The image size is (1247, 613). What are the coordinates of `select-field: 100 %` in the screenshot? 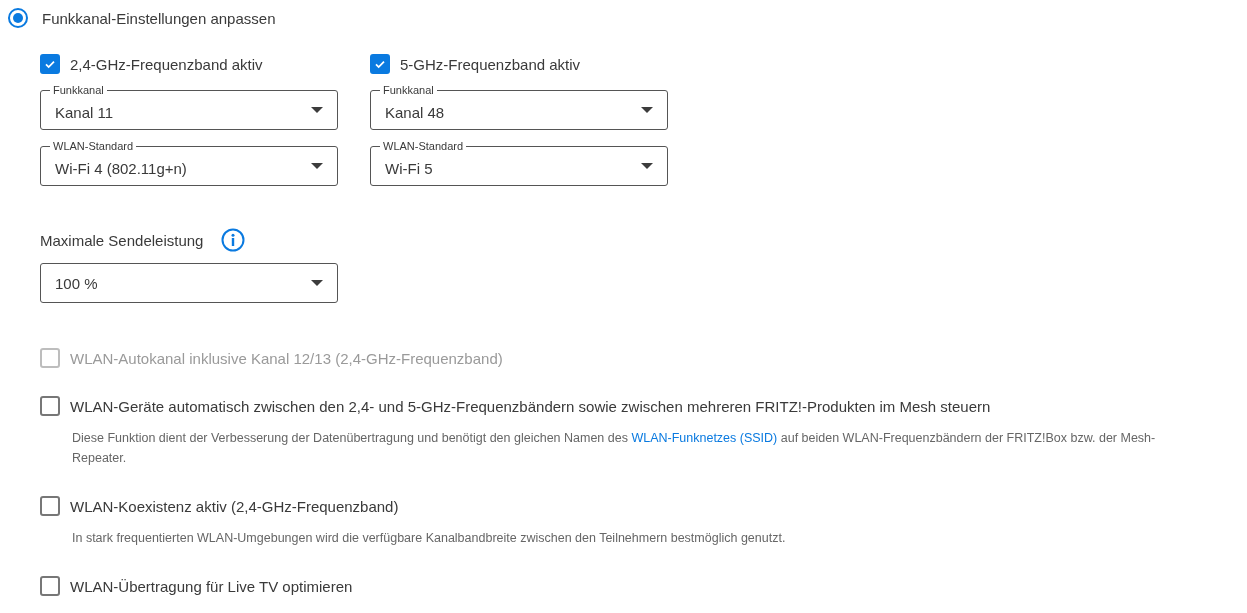 It's located at (189, 283).